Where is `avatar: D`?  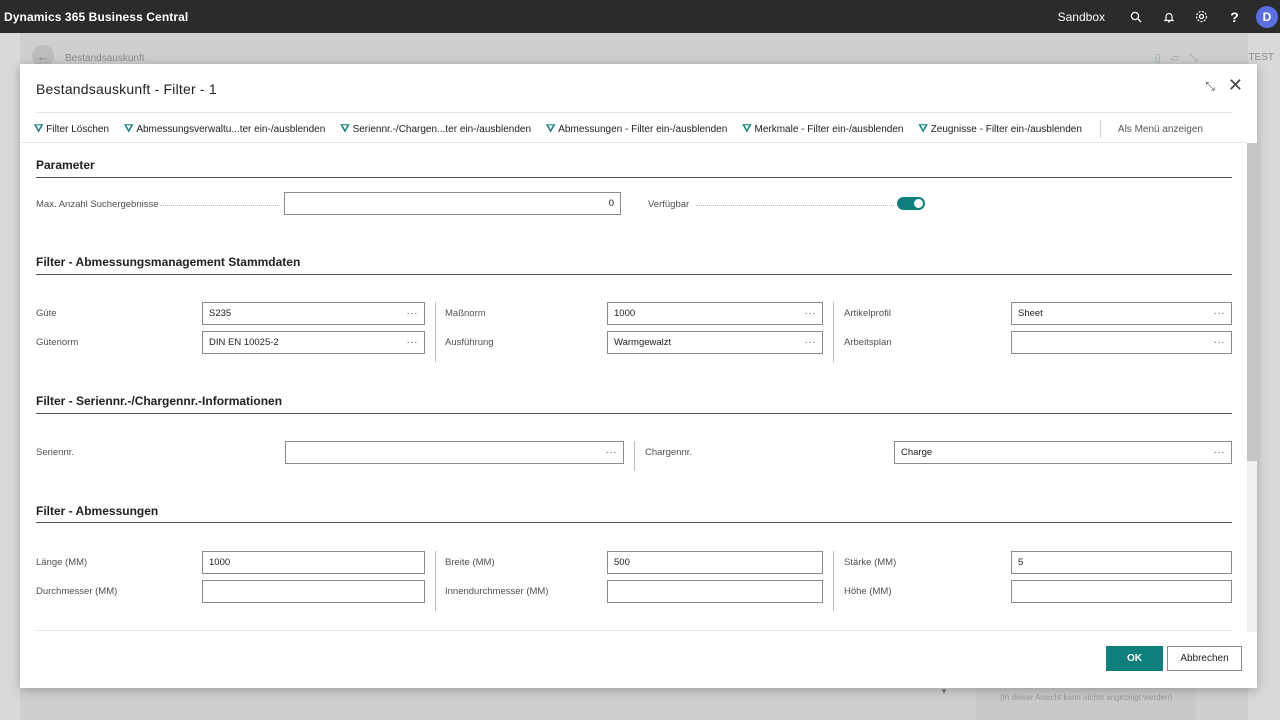 avatar: D is located at coordinates (1267, 16).